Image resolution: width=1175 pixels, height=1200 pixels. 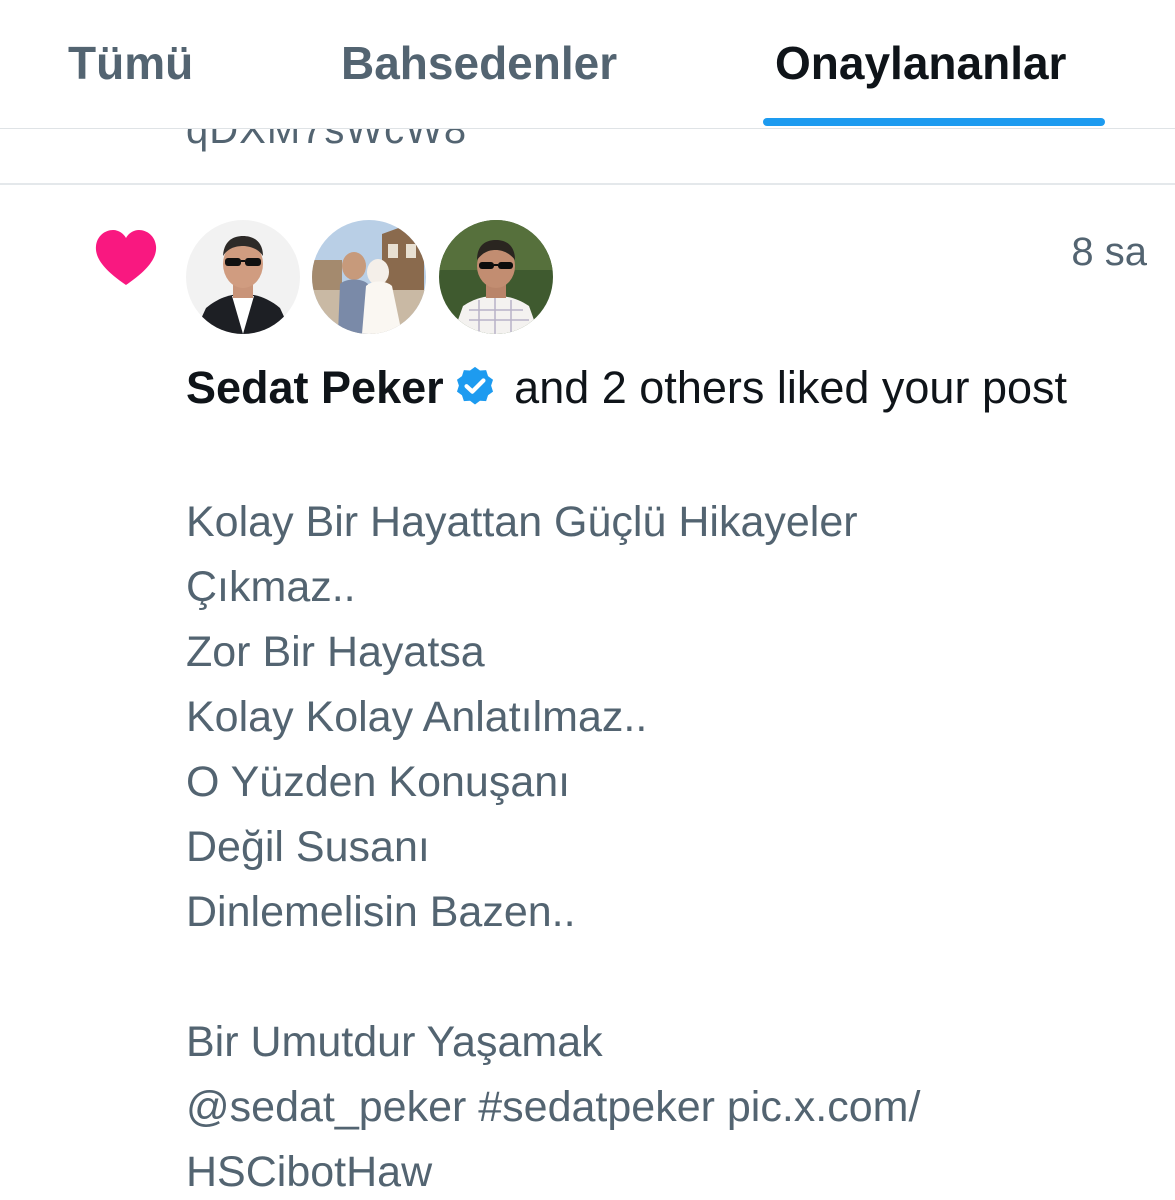 What do you see at coordinates (479, 63) in the screenshot?
I see `tab-mentions: Bahsedenler` at bounding box center [479, 63].